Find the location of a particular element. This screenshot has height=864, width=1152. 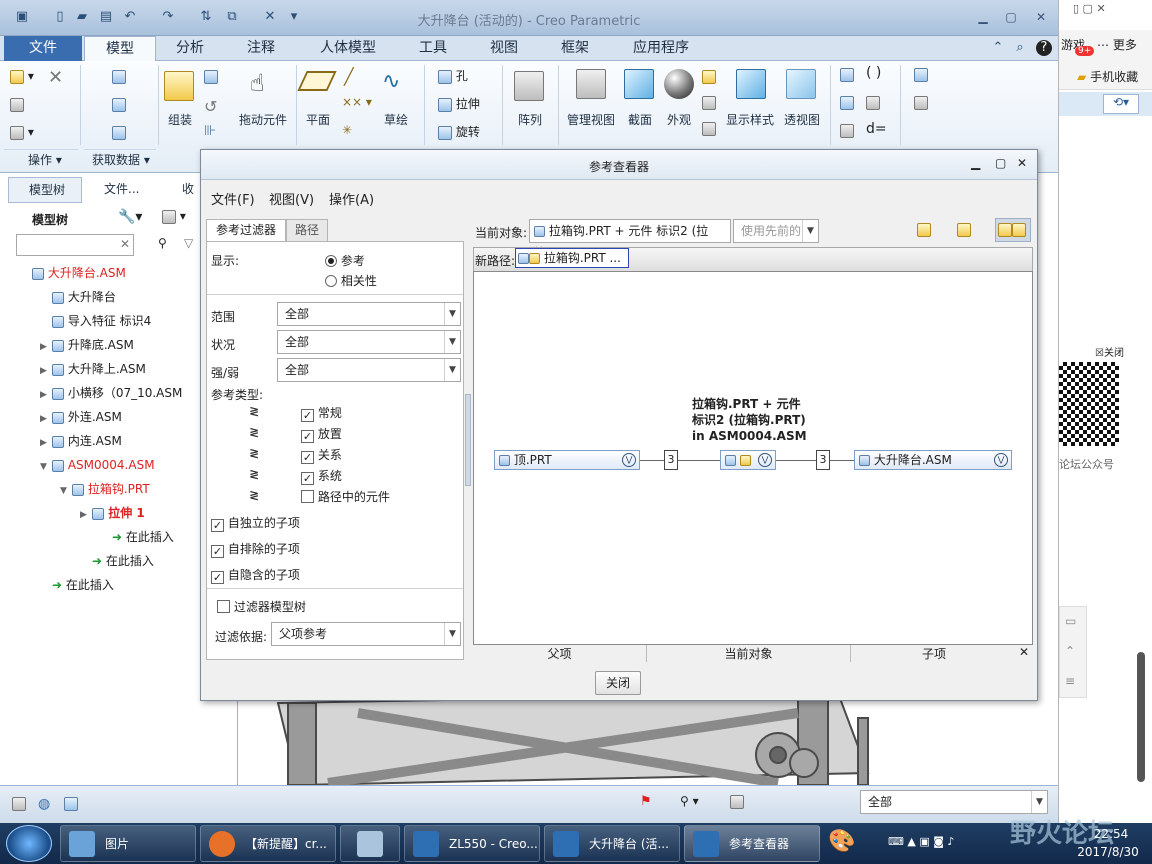

tab-file: 文件 is located at coordinates (43, 48).